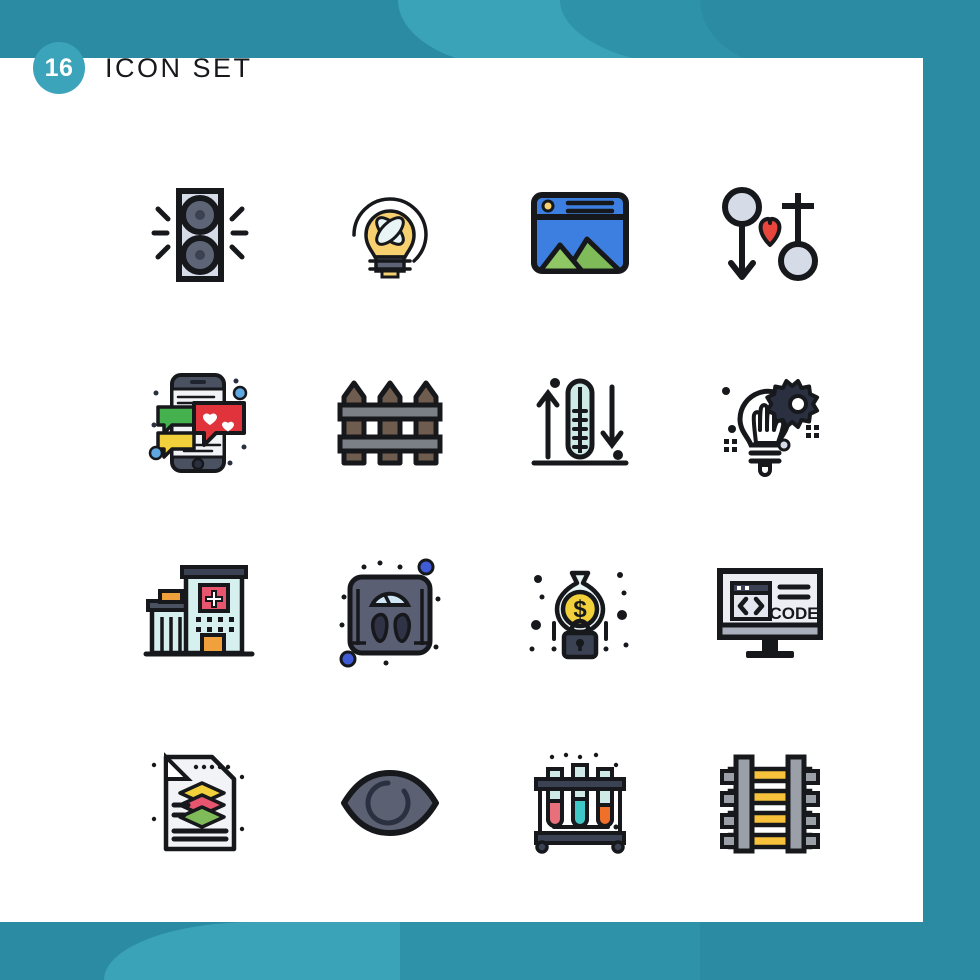 The width and height of the screenshot is (980, 980). I want to click on icon-cell-secure-money: $, so click(580, 613).